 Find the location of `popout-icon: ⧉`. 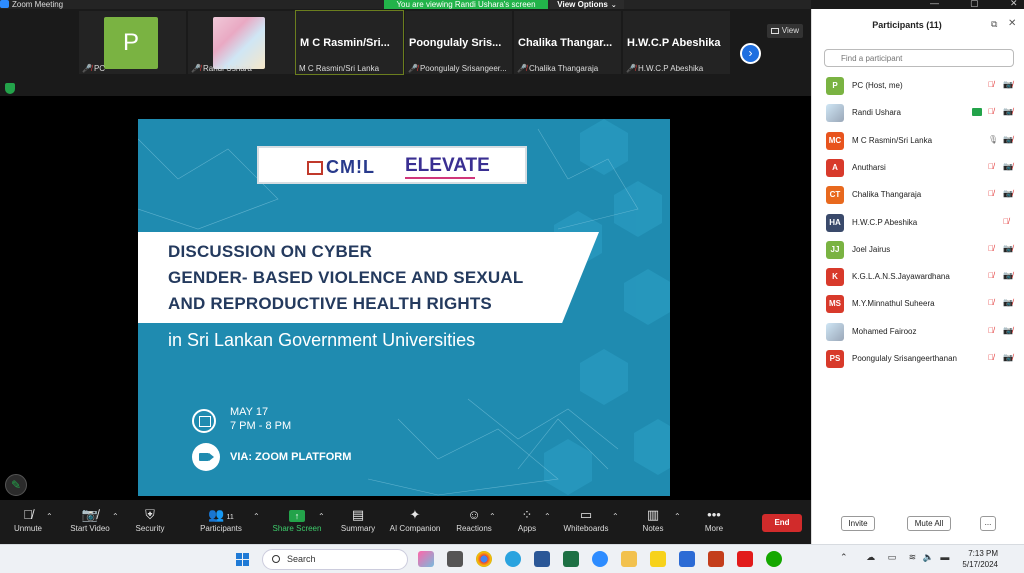

popout-icon: ⧉ is located at coordinates (994, 24).